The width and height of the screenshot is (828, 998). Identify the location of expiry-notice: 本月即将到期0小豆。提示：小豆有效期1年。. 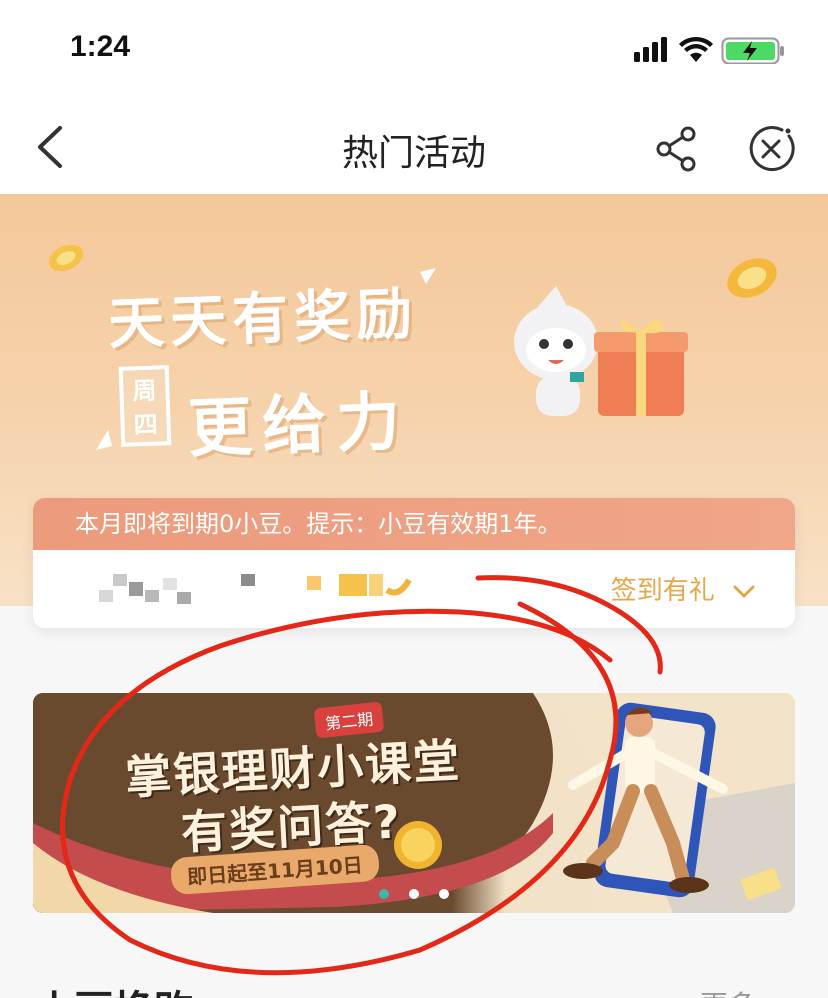
(414, 524).